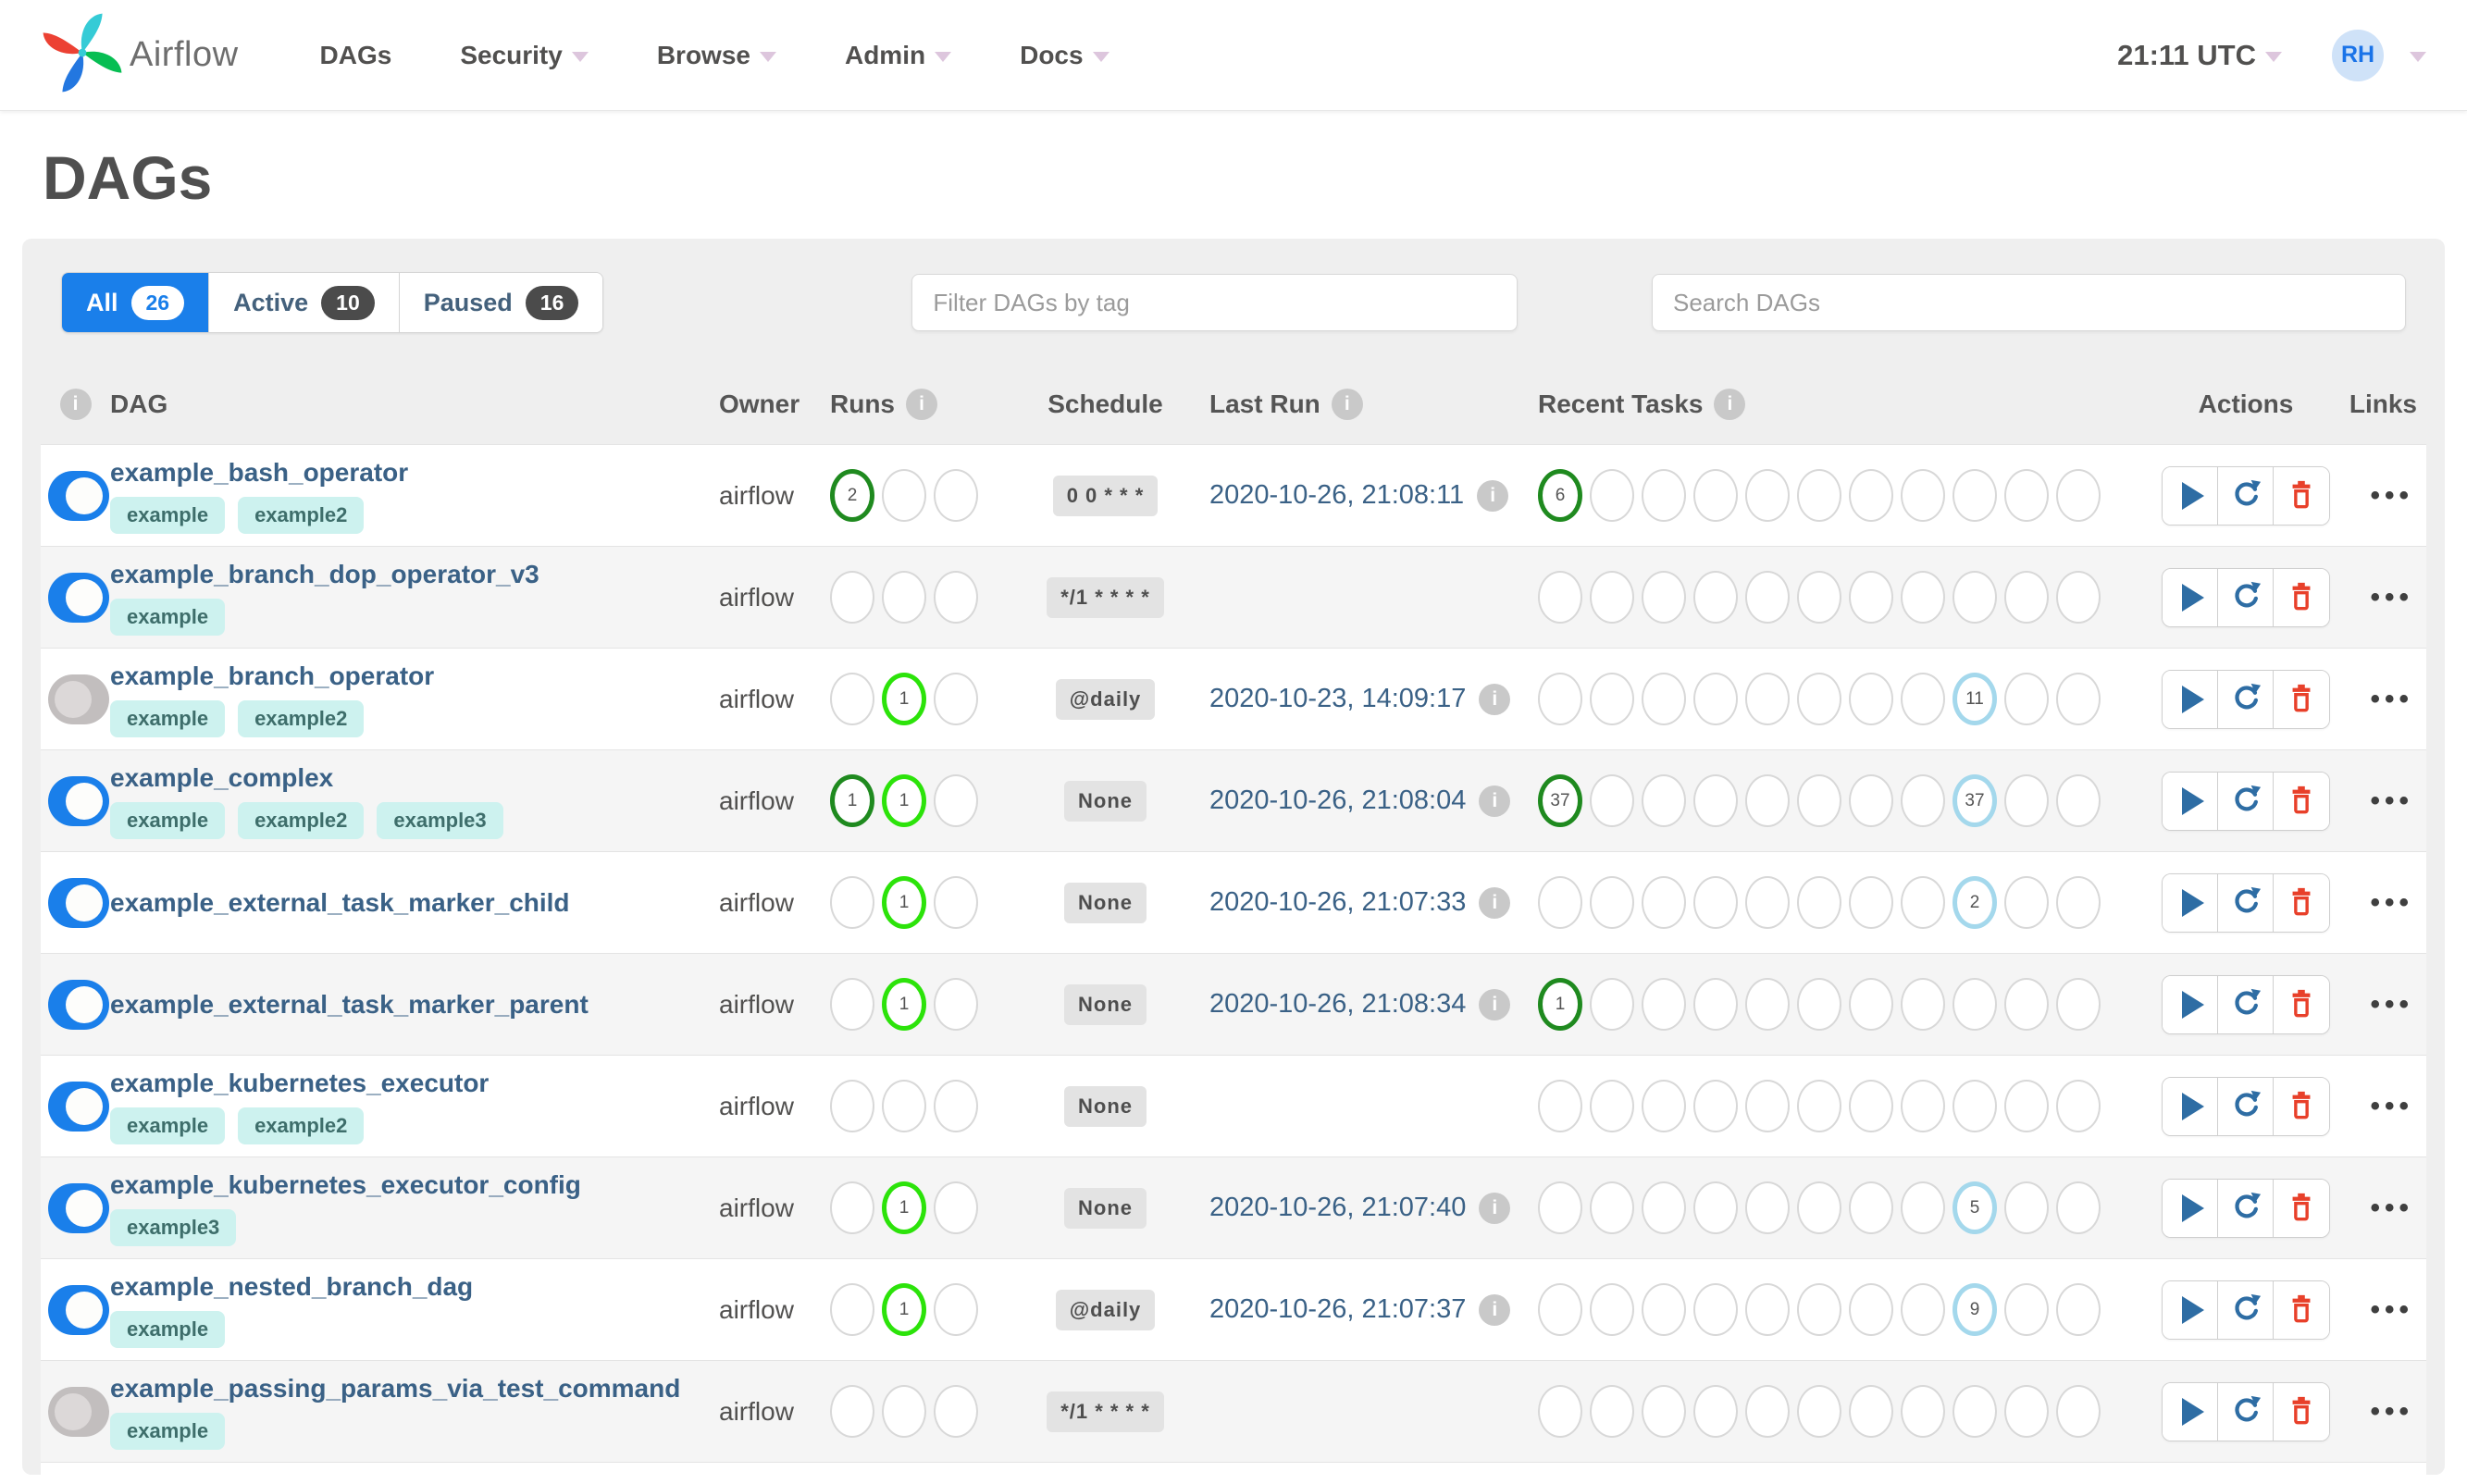  Describe the element at coordinates (1560, 496) in the screenshot. I see `task-status-circle: 6` at that location.